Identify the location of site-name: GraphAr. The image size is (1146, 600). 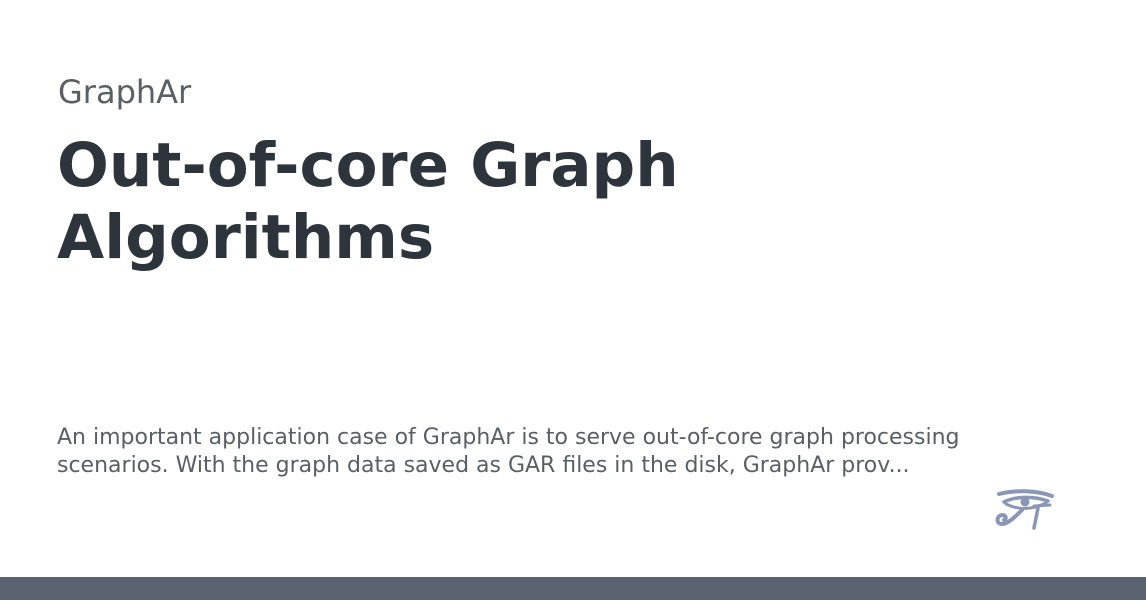
(125, 92).